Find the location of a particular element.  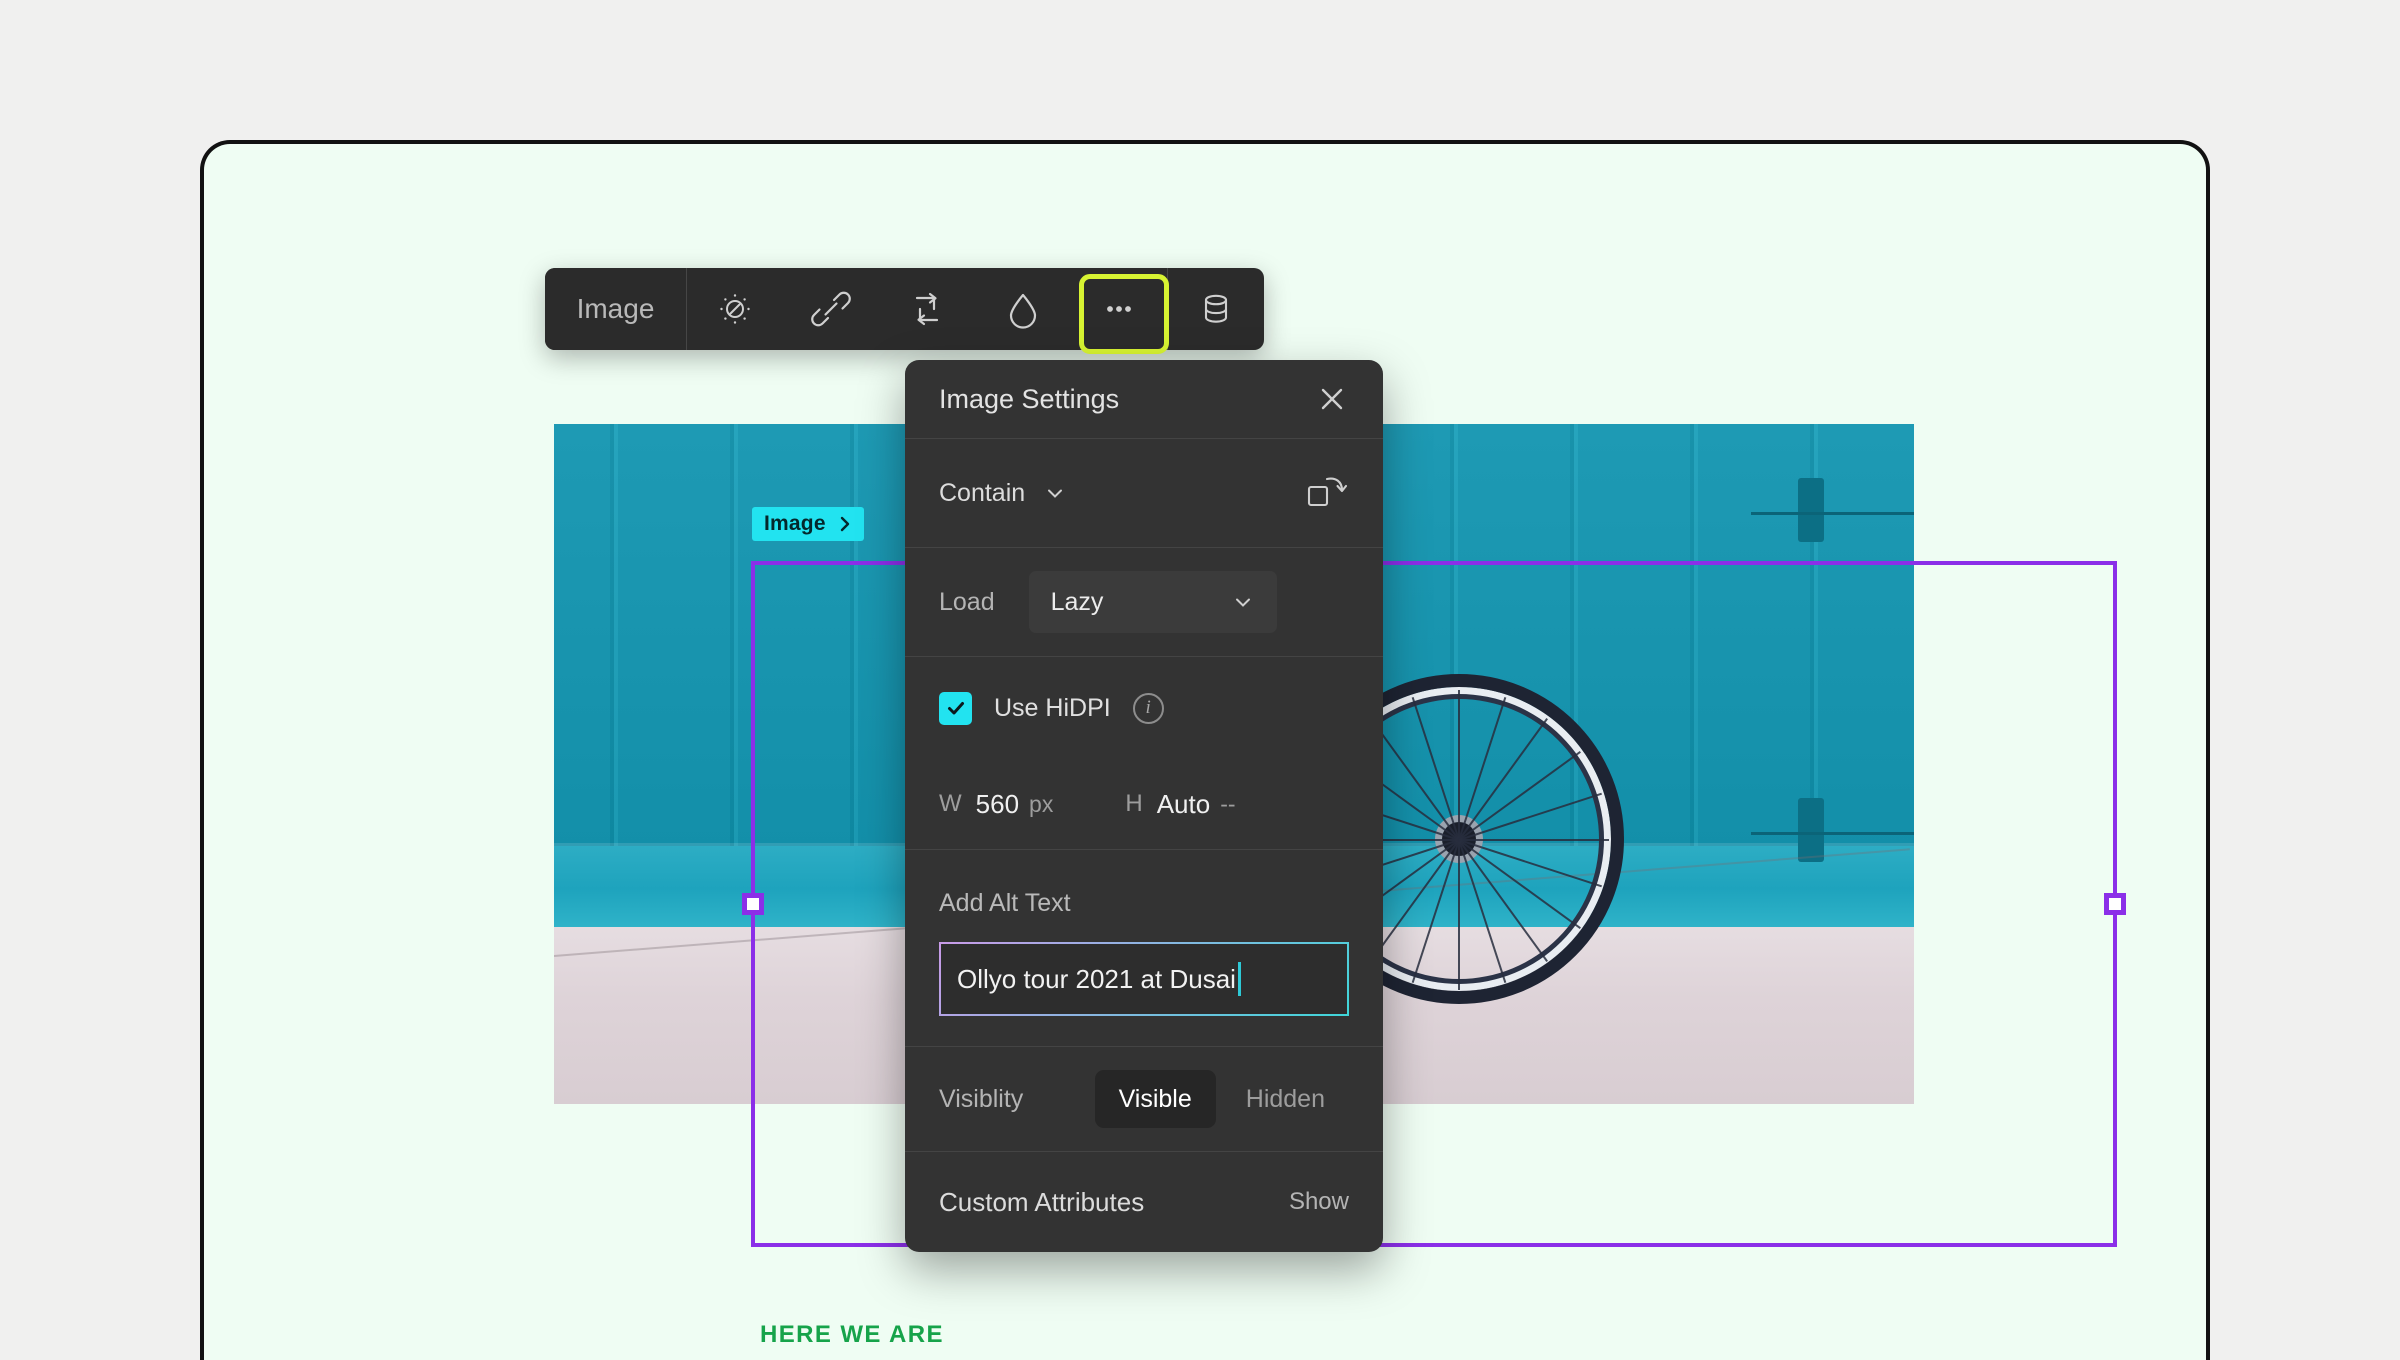

width-key: W is located at coordinates (950, 803).